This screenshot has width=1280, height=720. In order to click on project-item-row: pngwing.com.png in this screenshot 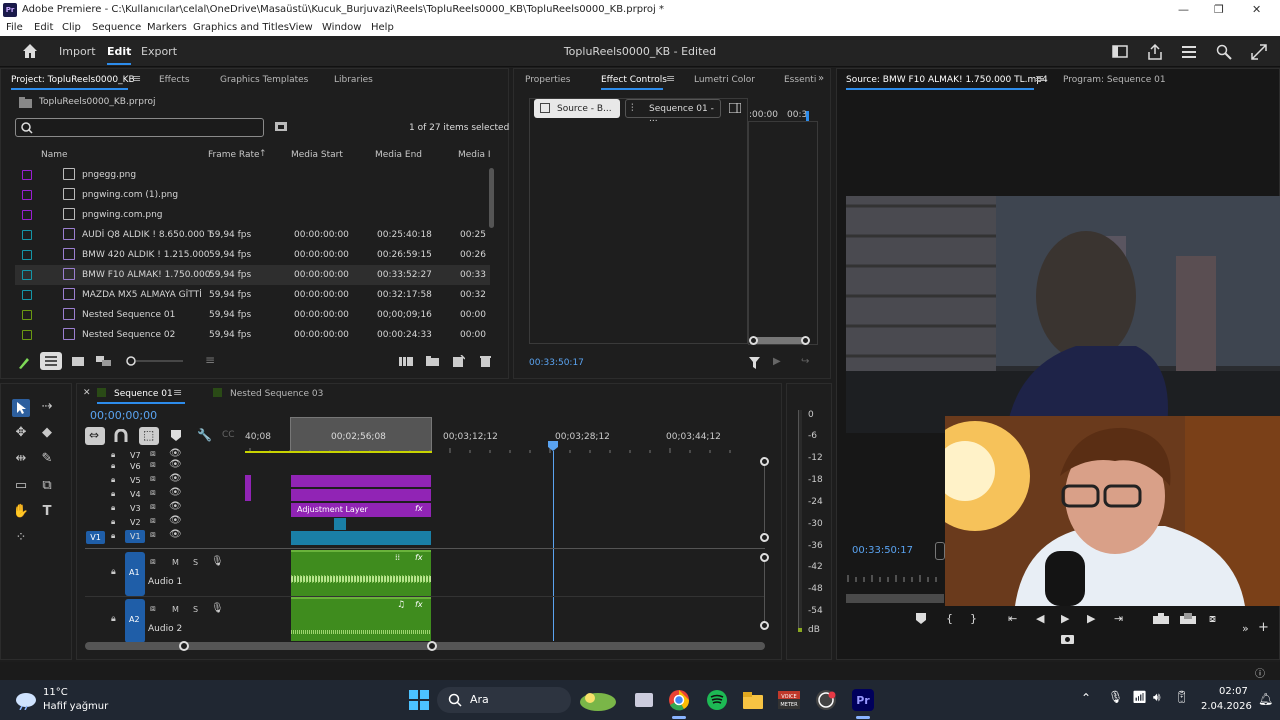, I will do `click(252, 215)`.